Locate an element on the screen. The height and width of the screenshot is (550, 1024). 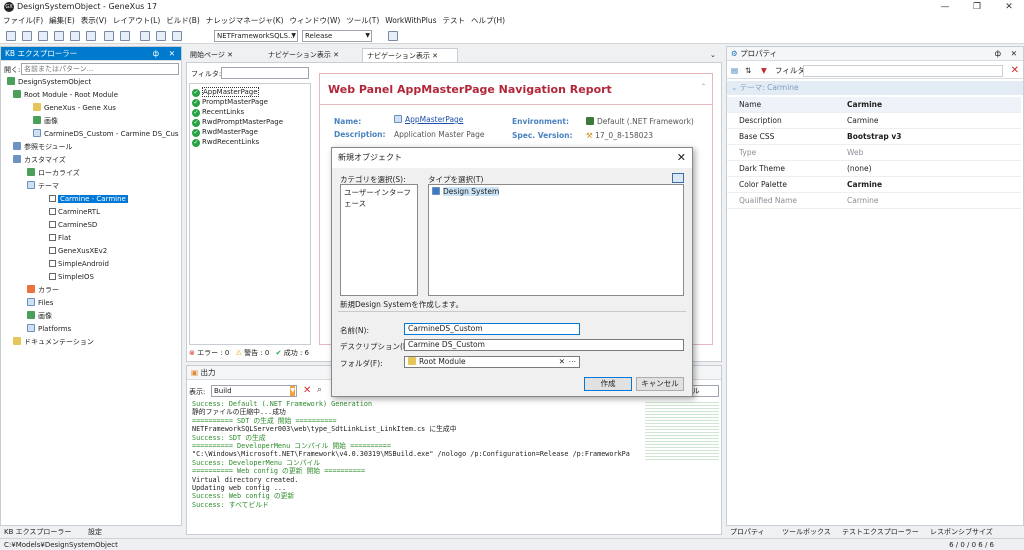
property-row: Name Carmine is located at coordinates (874, 105).